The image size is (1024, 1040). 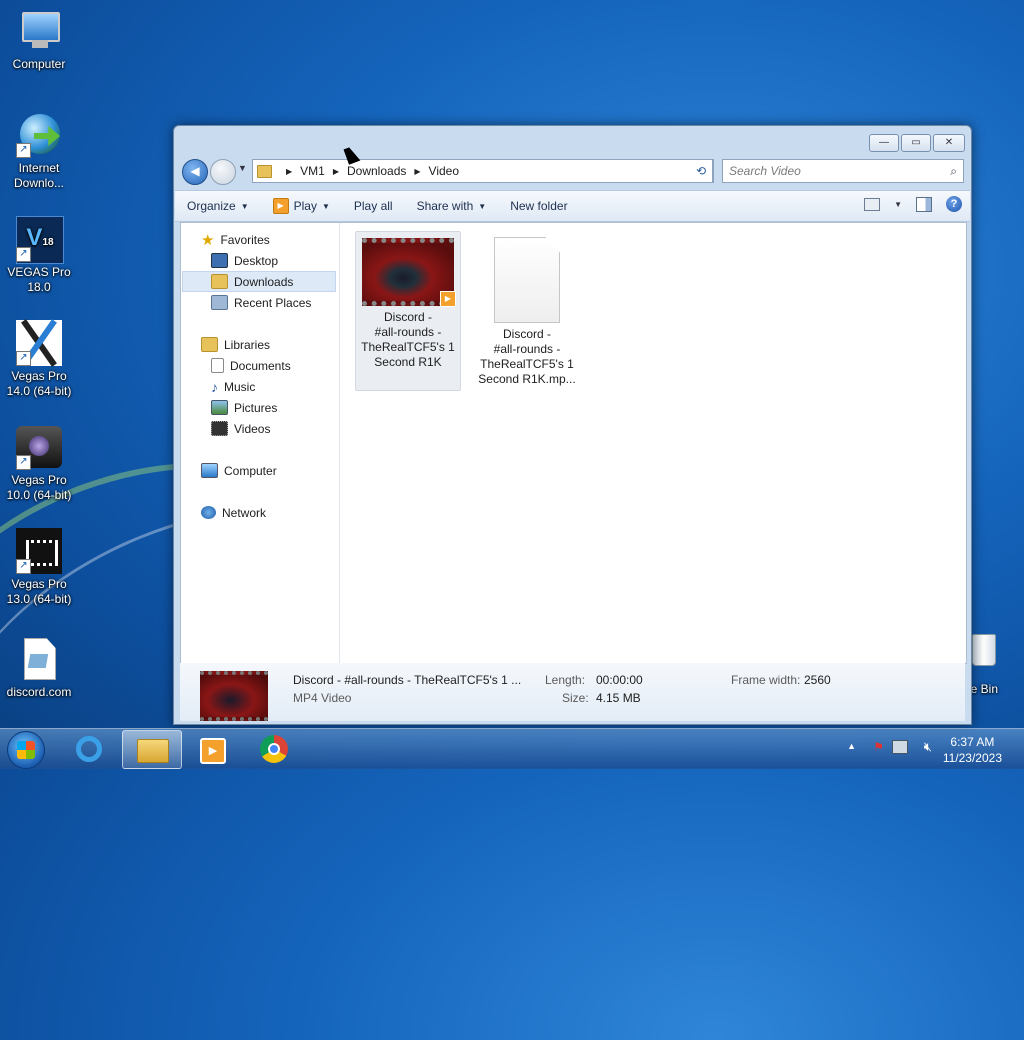 I want to click on chevron-down-icon: ▼, so click(x=244, y=206).